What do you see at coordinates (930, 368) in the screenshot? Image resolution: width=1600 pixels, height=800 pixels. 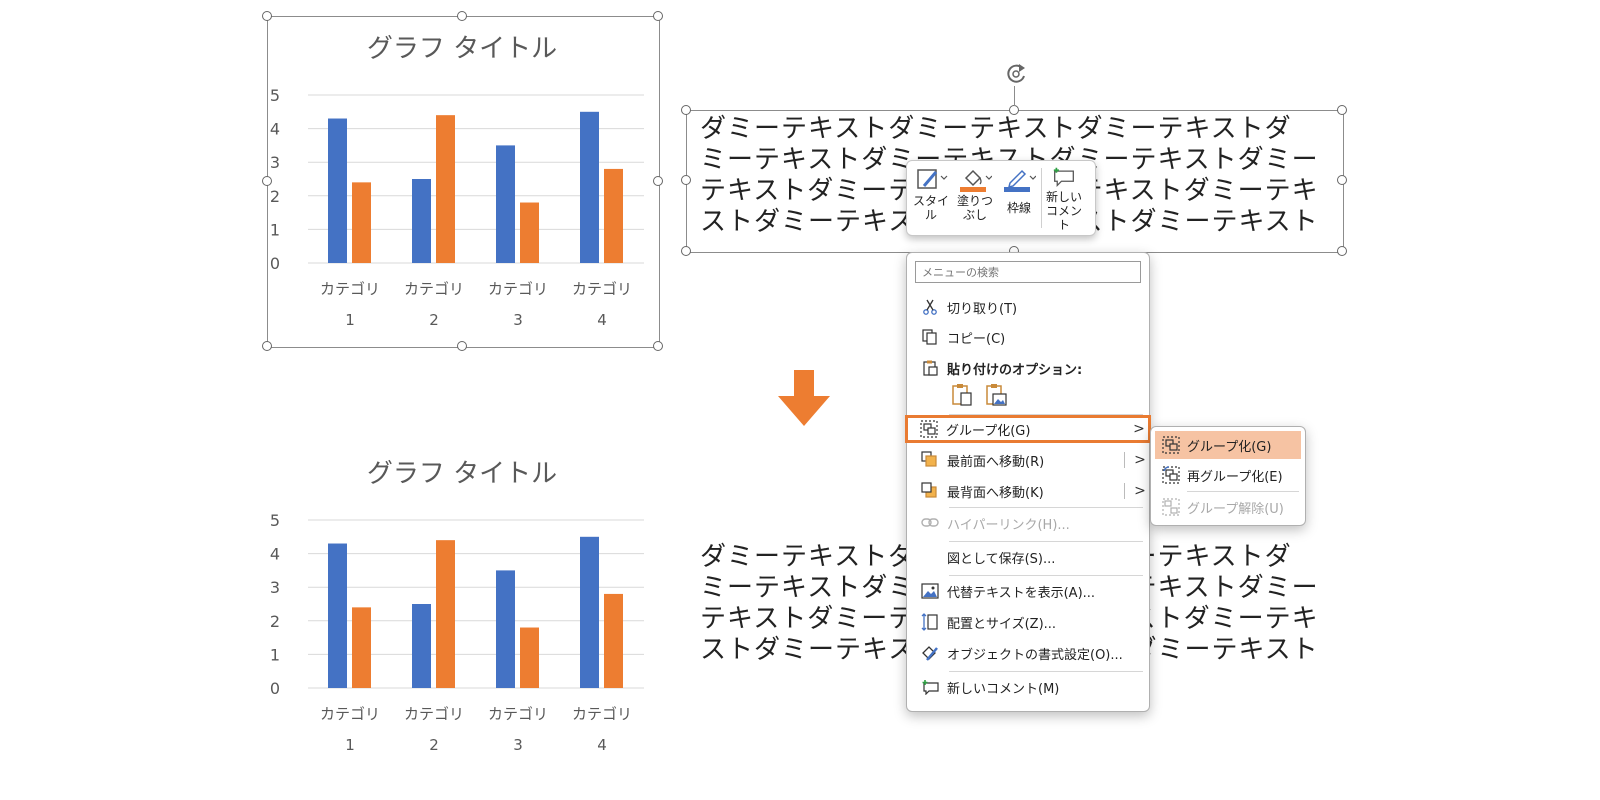 I see `clipboard-icon` at bounding box center [930, 368].